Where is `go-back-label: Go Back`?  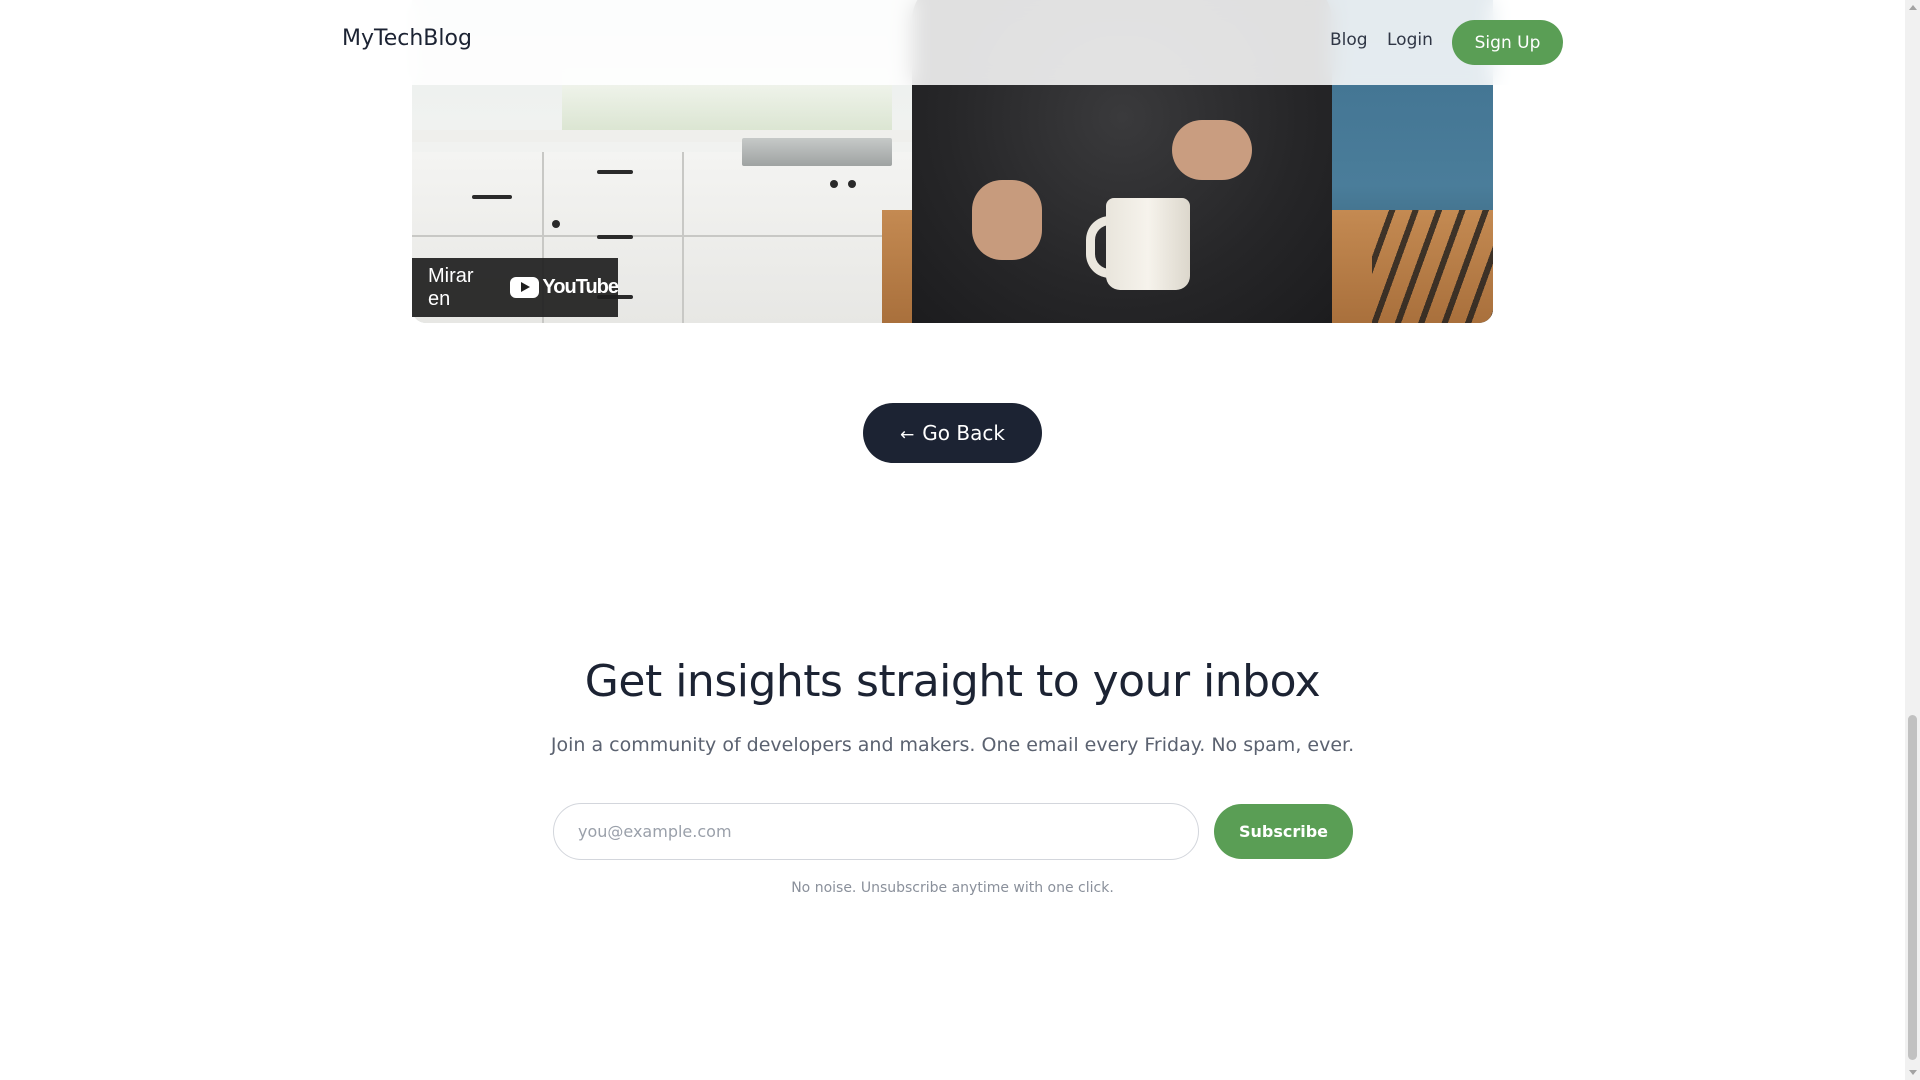
go-back-label: Go Back is located at coordinates (963, 433).